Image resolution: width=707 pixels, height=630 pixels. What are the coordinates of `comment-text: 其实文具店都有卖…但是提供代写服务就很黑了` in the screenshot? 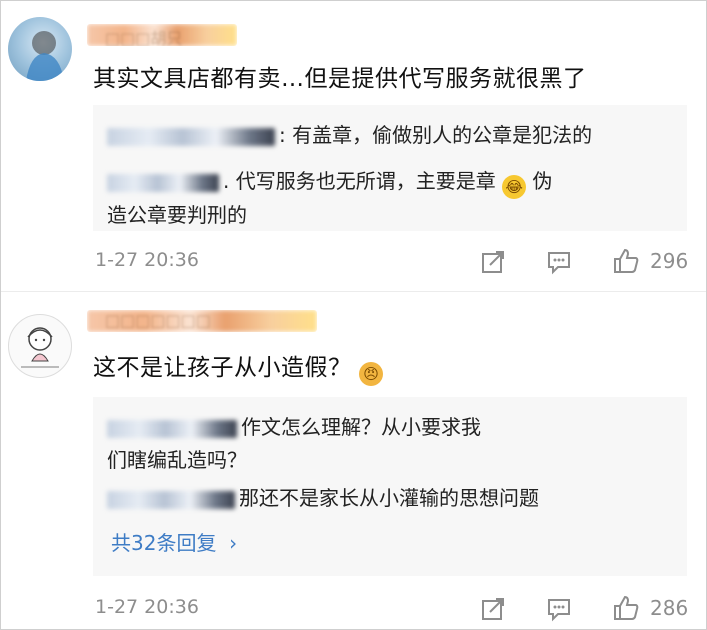 It's located at (340, 79).